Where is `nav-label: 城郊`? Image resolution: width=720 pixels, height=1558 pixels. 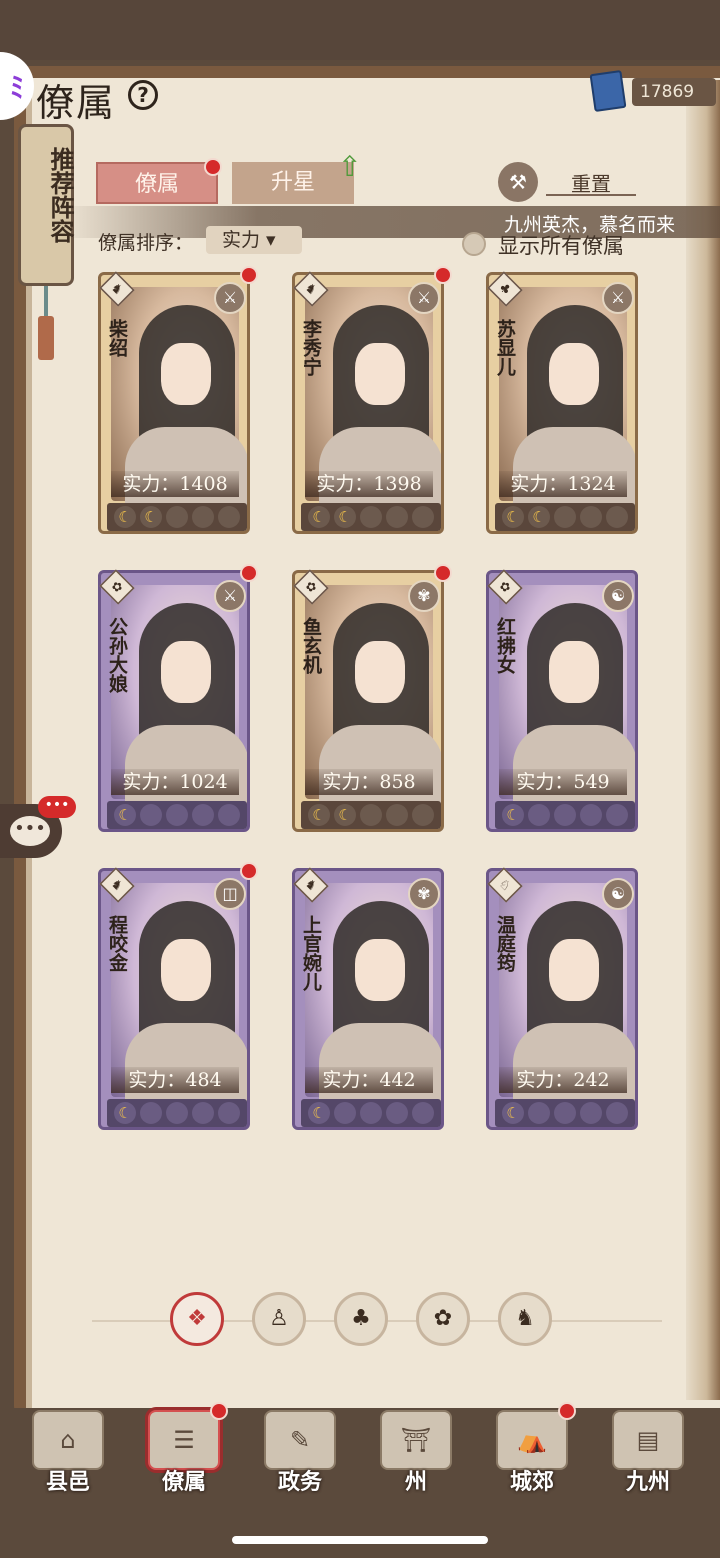 nav-label: 城郊 is located at coordinates (531, 1482).